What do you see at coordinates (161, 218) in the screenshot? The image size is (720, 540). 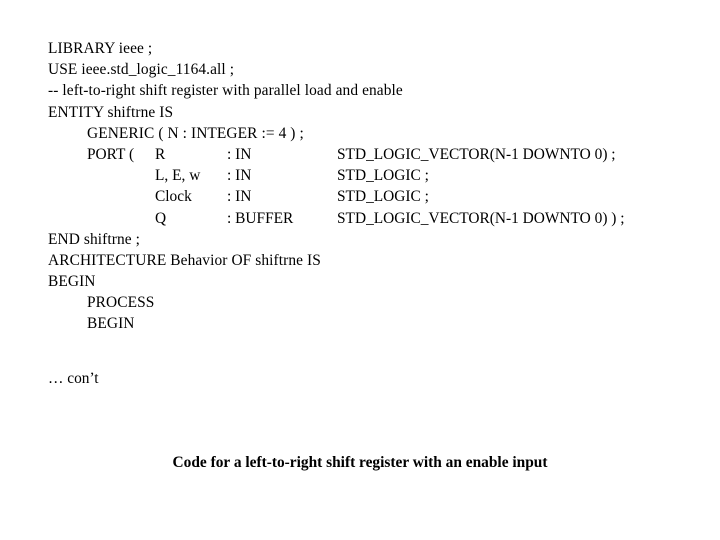 I see `port-name: Q` at bounding box center [161, 218].